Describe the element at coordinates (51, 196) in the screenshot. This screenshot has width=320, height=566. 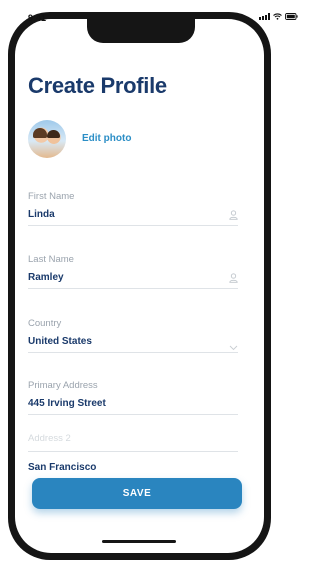
I see `first-name-label: First Name` at that location.